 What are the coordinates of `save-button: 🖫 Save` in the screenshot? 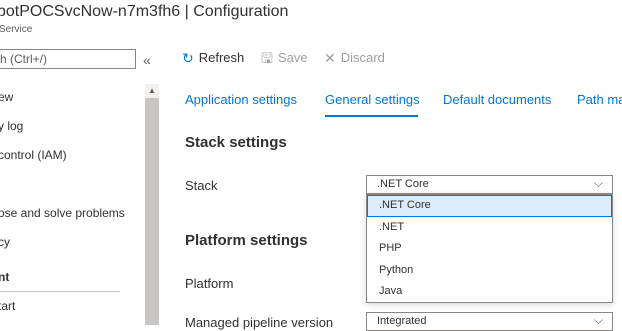 It's located at (284, 57).